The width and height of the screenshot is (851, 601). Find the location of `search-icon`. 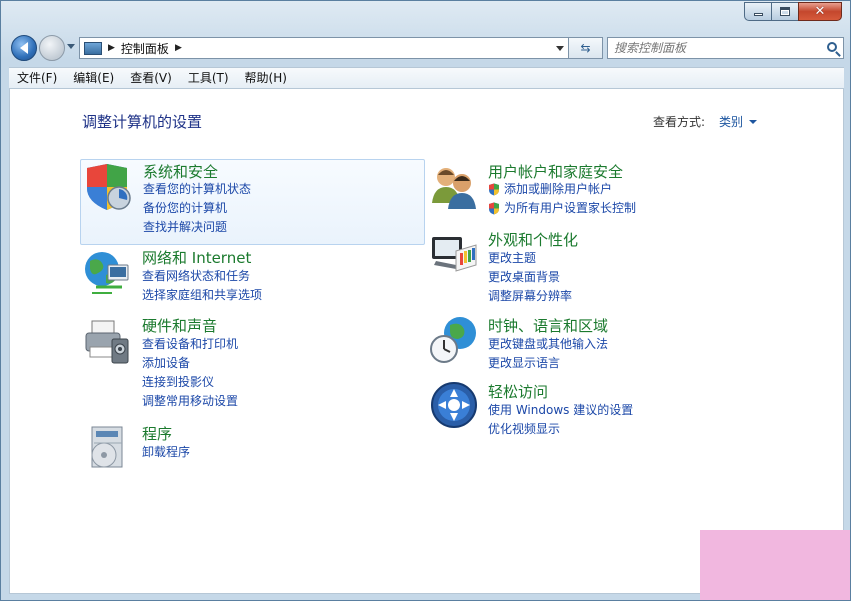

search-icon is located at coordinates (832, 47).